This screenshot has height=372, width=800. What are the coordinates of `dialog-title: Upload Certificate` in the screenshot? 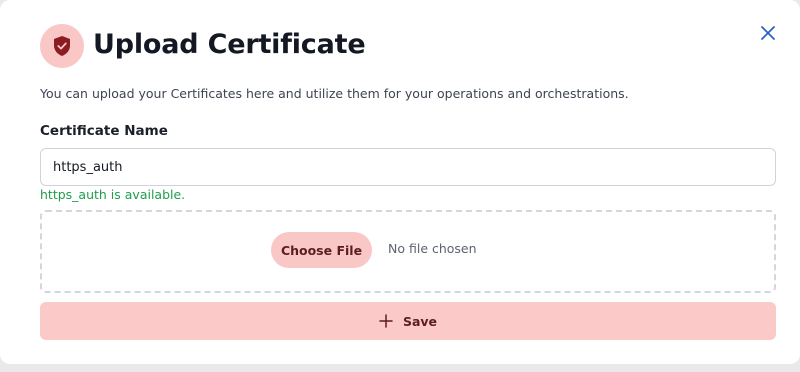 It's located at (229, 44).